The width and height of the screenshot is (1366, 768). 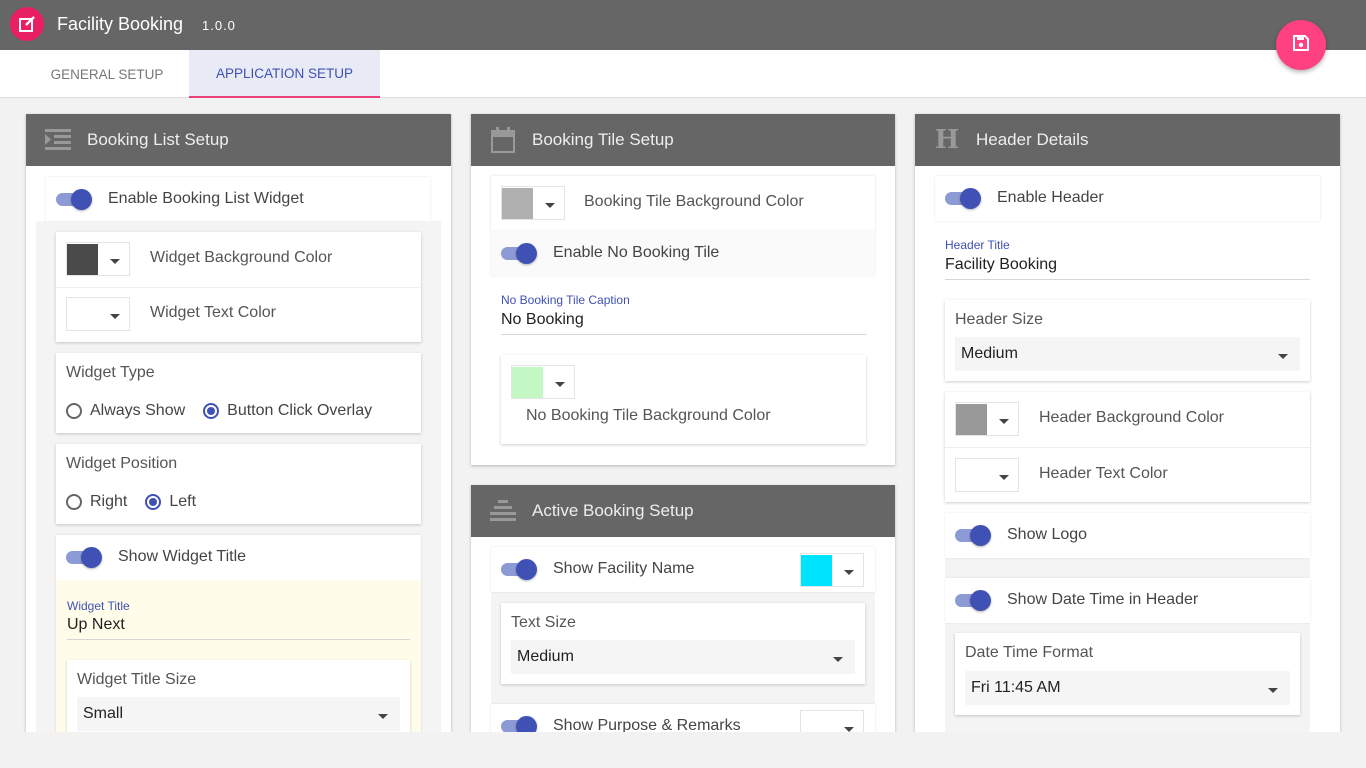 I want to click on show-datetime-toggle, so click(x=973, y=600).